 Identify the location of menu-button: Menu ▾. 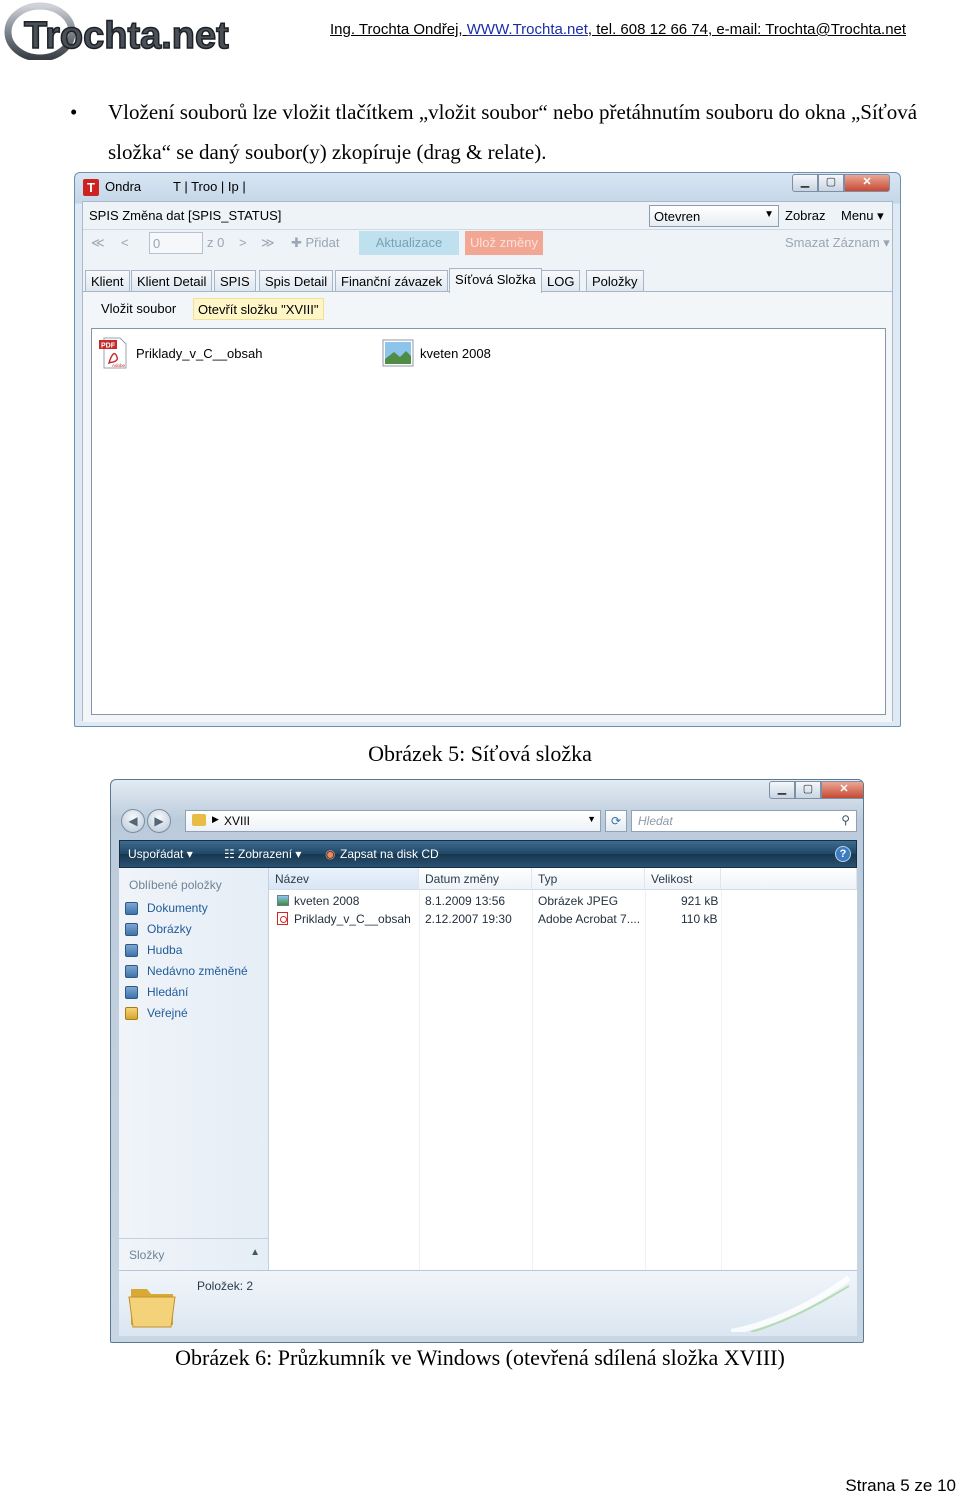
(862, 216).